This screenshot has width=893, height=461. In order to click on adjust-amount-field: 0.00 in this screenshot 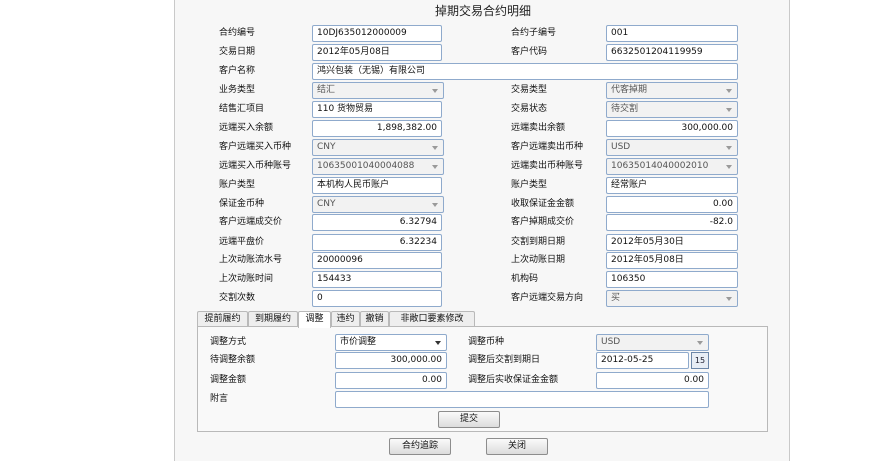, I will do `click(391, 380)`.